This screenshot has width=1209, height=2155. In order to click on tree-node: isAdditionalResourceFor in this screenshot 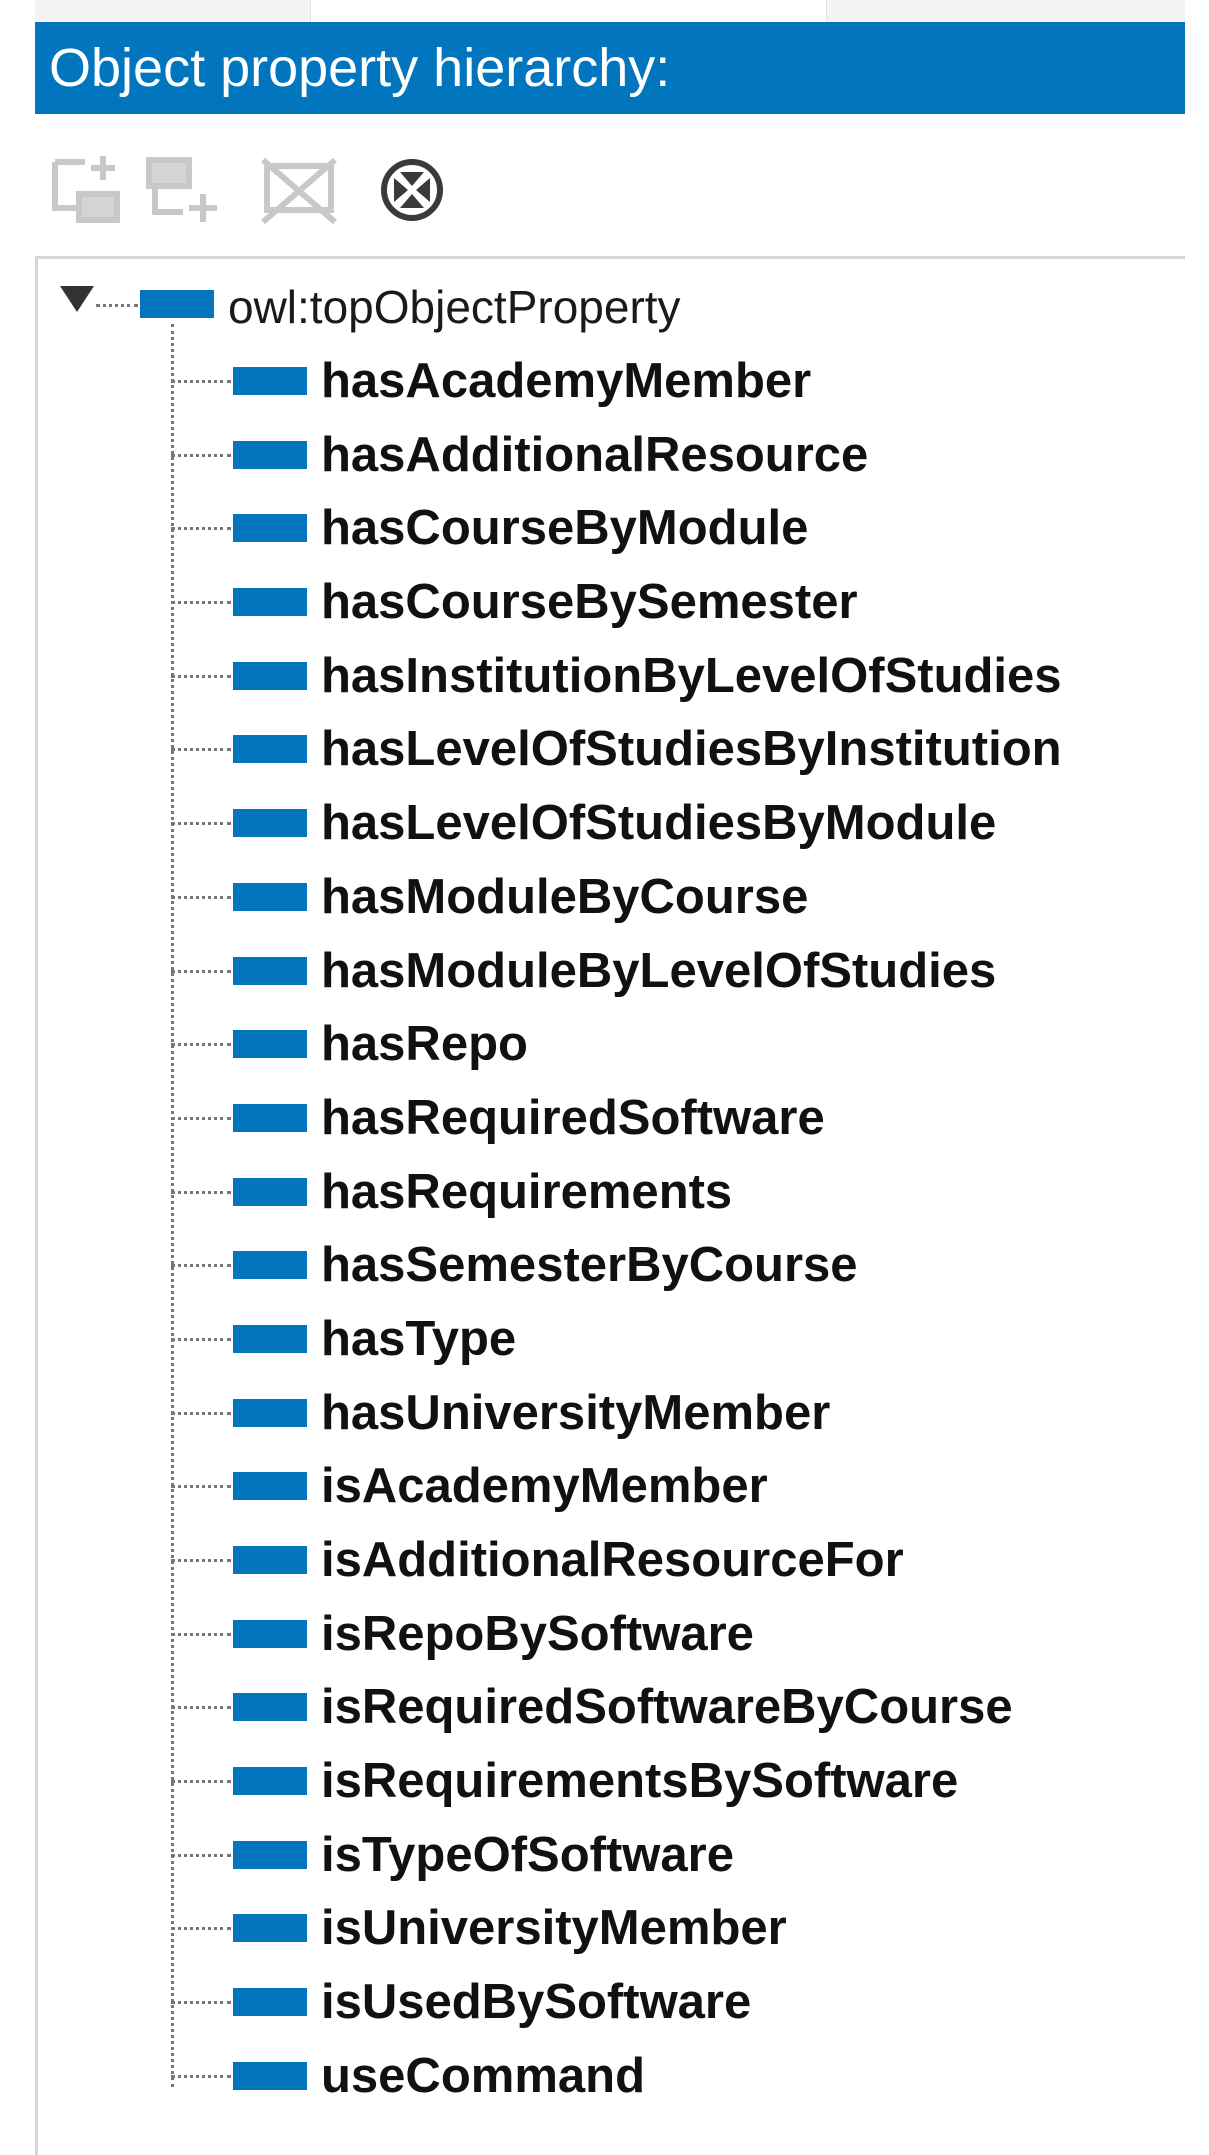, I will do `click(676, 1561)`.